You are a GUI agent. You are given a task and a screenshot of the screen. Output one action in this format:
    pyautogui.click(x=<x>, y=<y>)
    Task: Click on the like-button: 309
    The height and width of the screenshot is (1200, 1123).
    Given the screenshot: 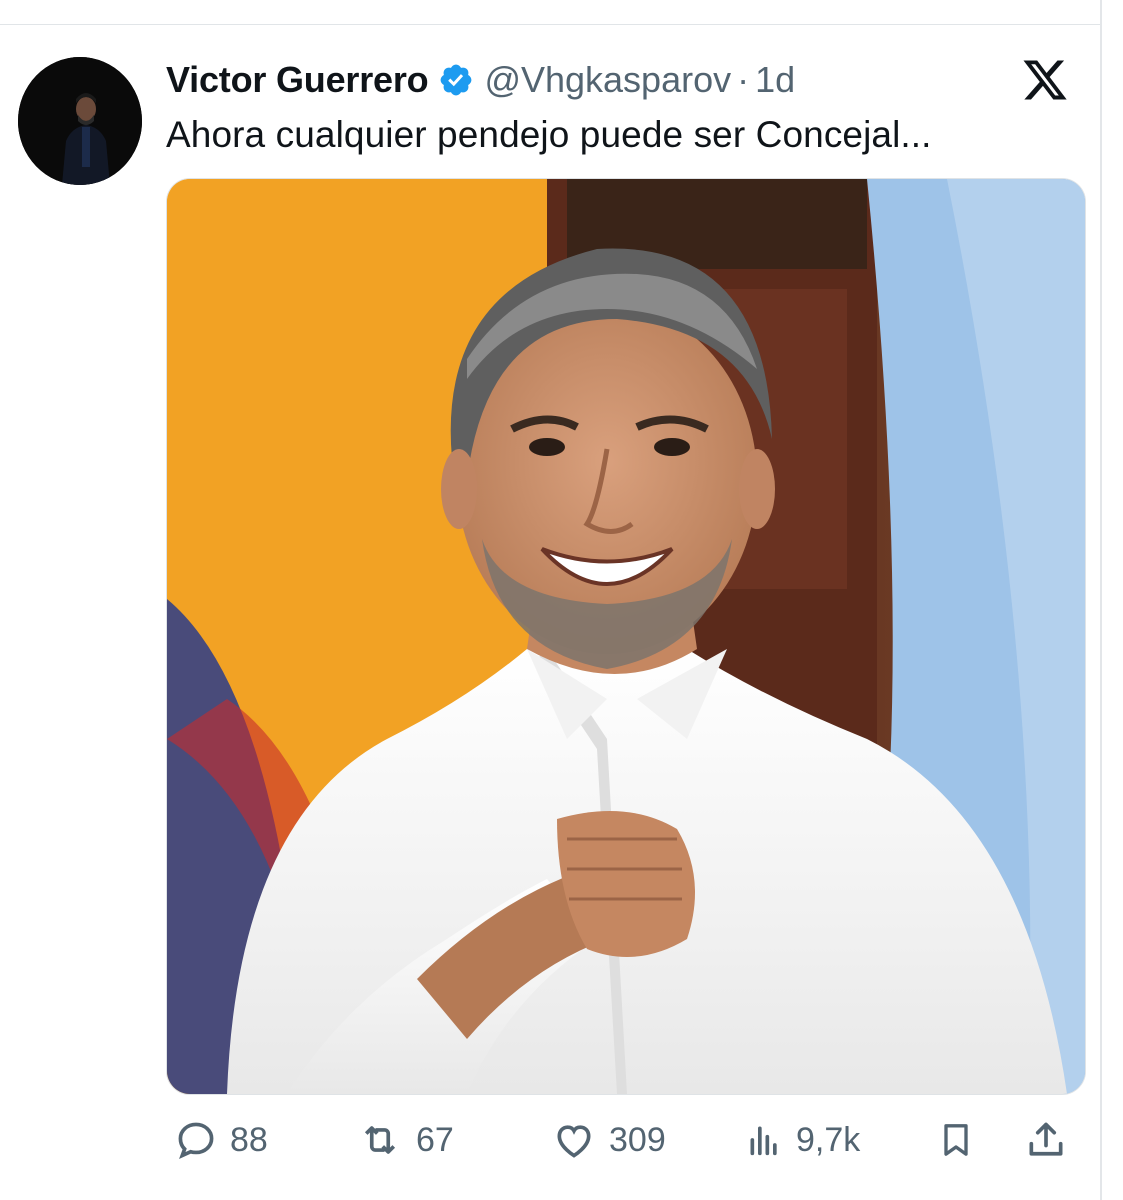 What is the action you would take?
    pyautogui.click(x=608, y=1140)
    